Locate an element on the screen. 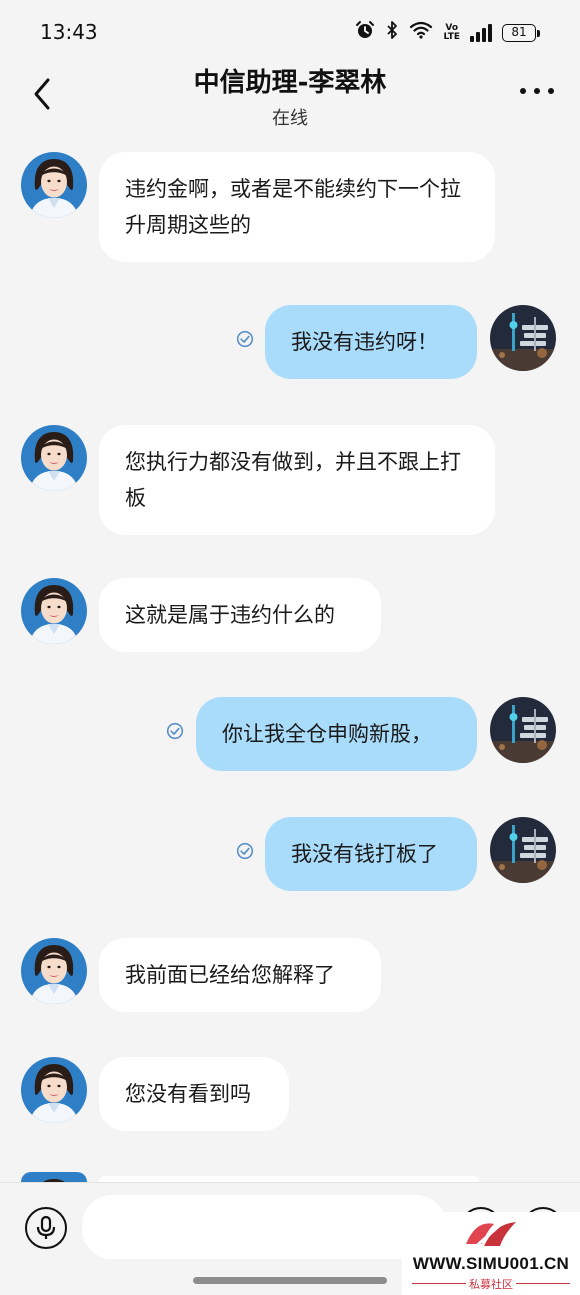 The height and width of the screenshot is (1295, 580). voice-button is located at coordinates (46, 1228).